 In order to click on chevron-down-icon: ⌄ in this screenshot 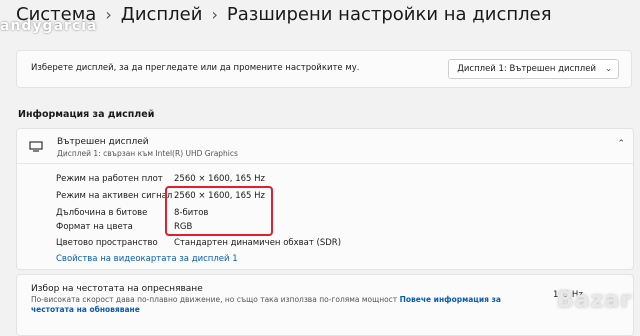, I will do `click(608, 68)`.